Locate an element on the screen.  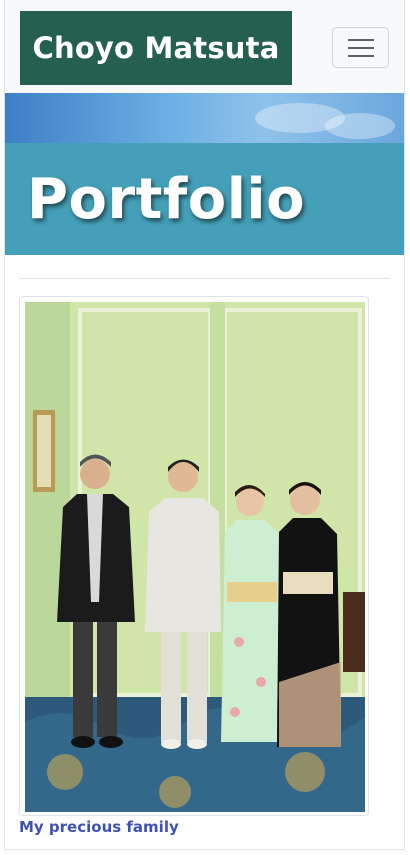
cloud-shape is located at coordinates (360, 126).